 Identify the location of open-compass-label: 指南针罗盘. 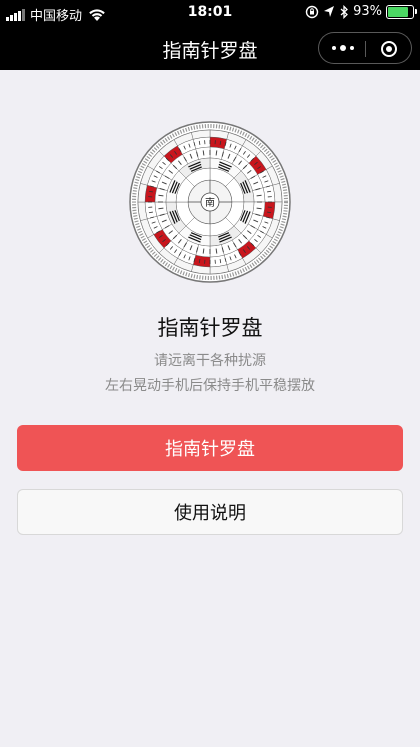
(210, 449).